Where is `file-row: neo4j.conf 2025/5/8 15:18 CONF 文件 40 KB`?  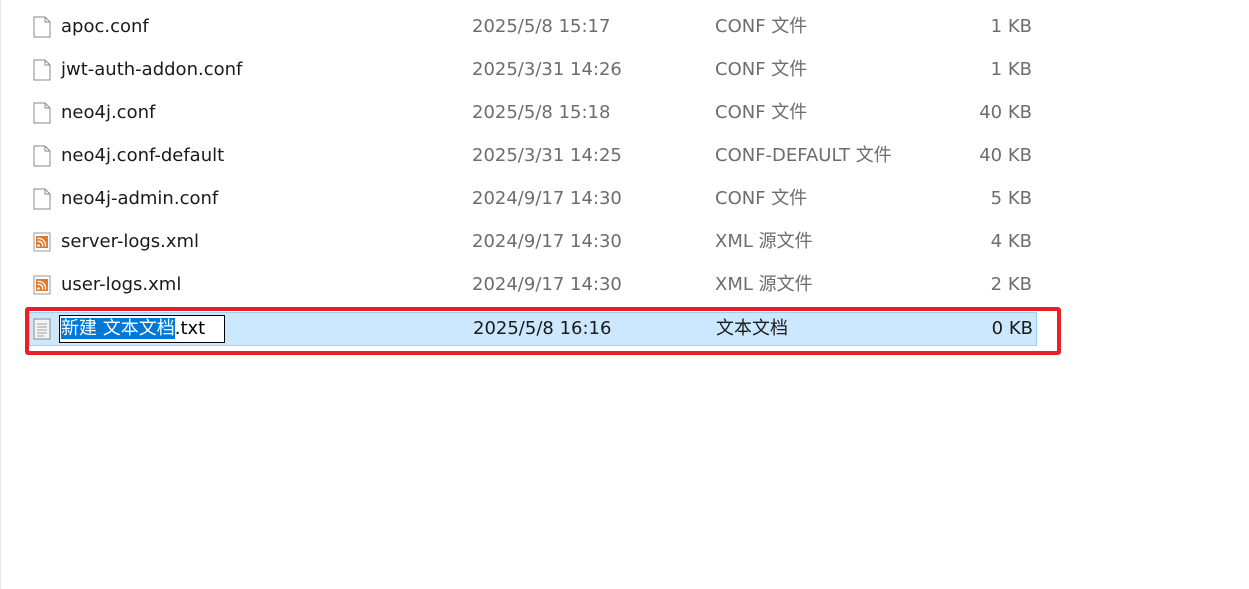
file-row: neo4j.conf 2025/5/8 15:18 CONF 文件 40 KB is located at coordinates (533, 113).